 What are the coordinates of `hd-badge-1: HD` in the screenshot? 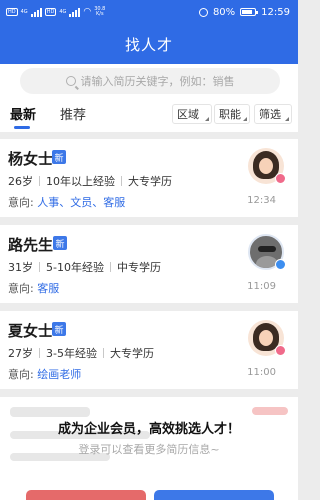 It's located at (12, 12).